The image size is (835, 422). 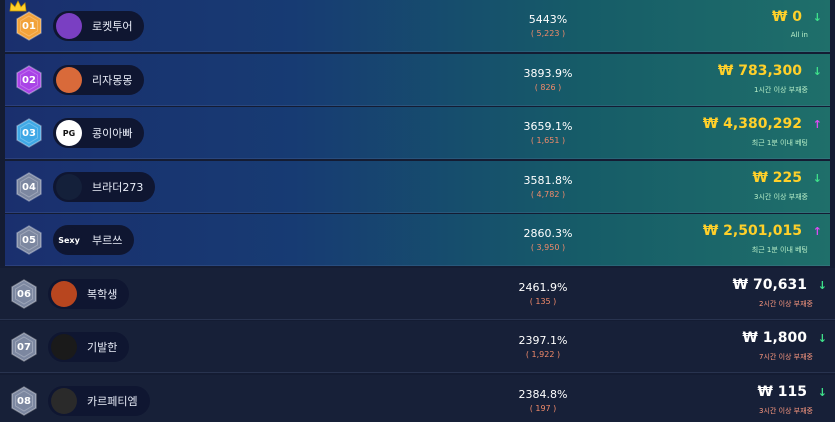 I want to click on activity-status: 1시간 이상 부재중, so click(x=781, y=90).